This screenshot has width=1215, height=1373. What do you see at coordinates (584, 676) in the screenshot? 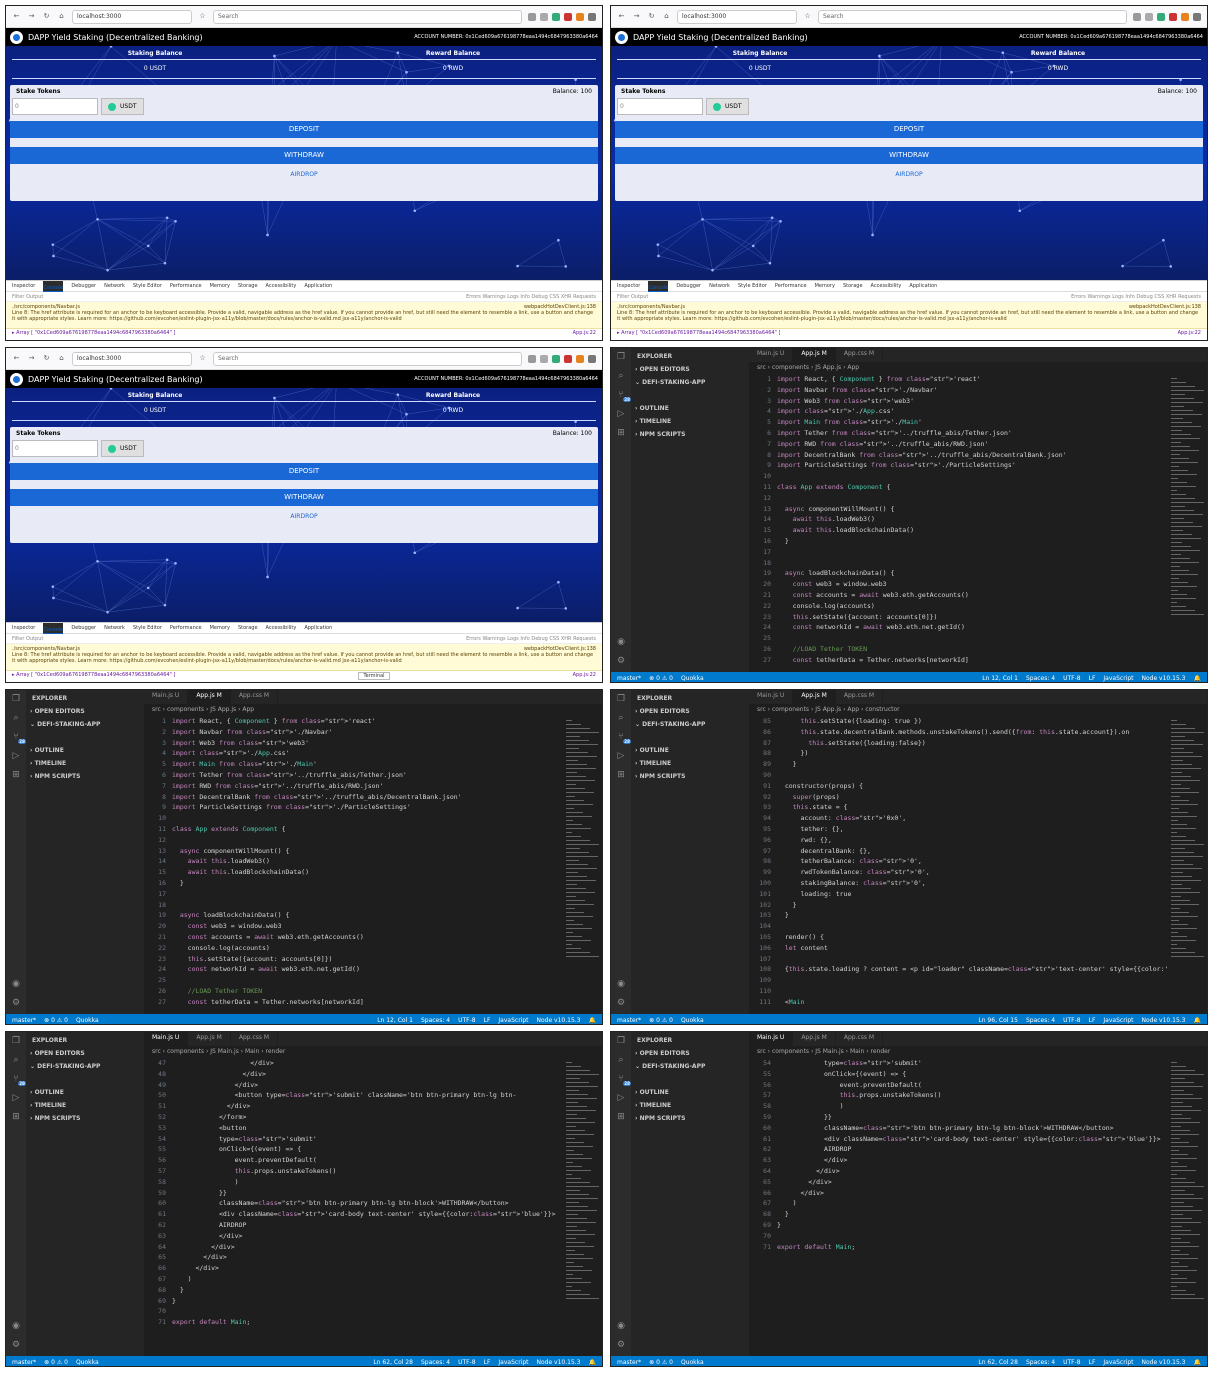
I see `array-source: App.js:22` at bounding box center [584, 676].